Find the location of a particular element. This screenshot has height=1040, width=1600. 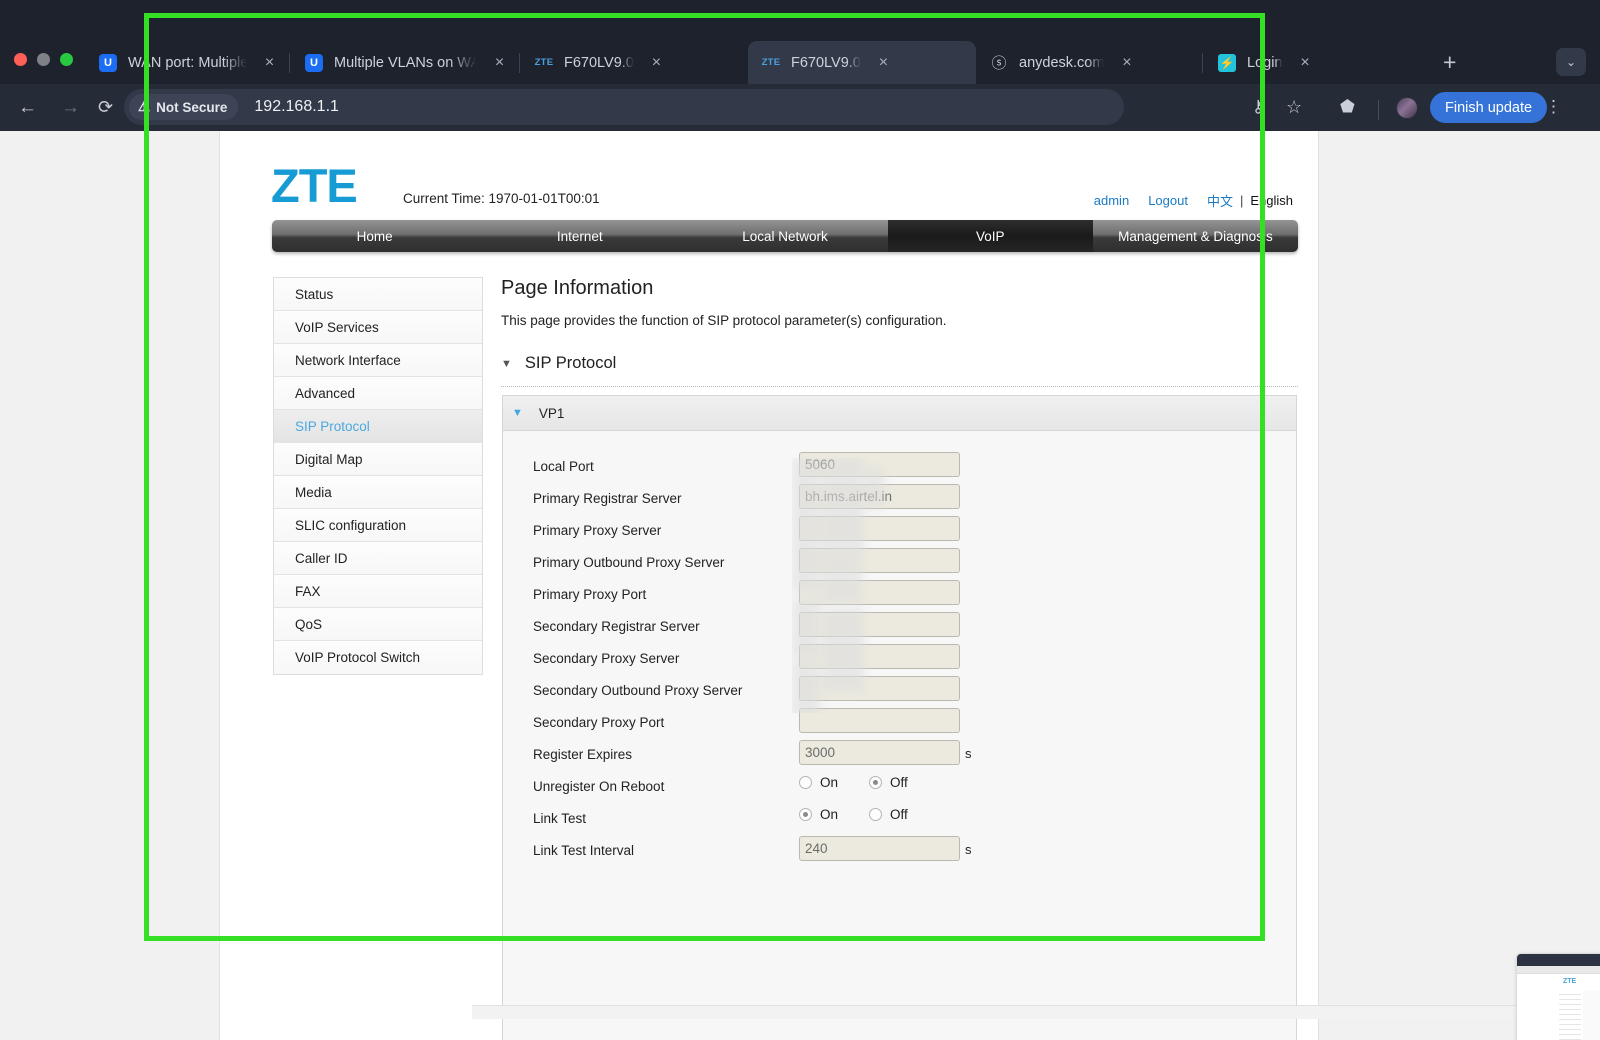

forward-button: → is located at coordinates (70, 107).